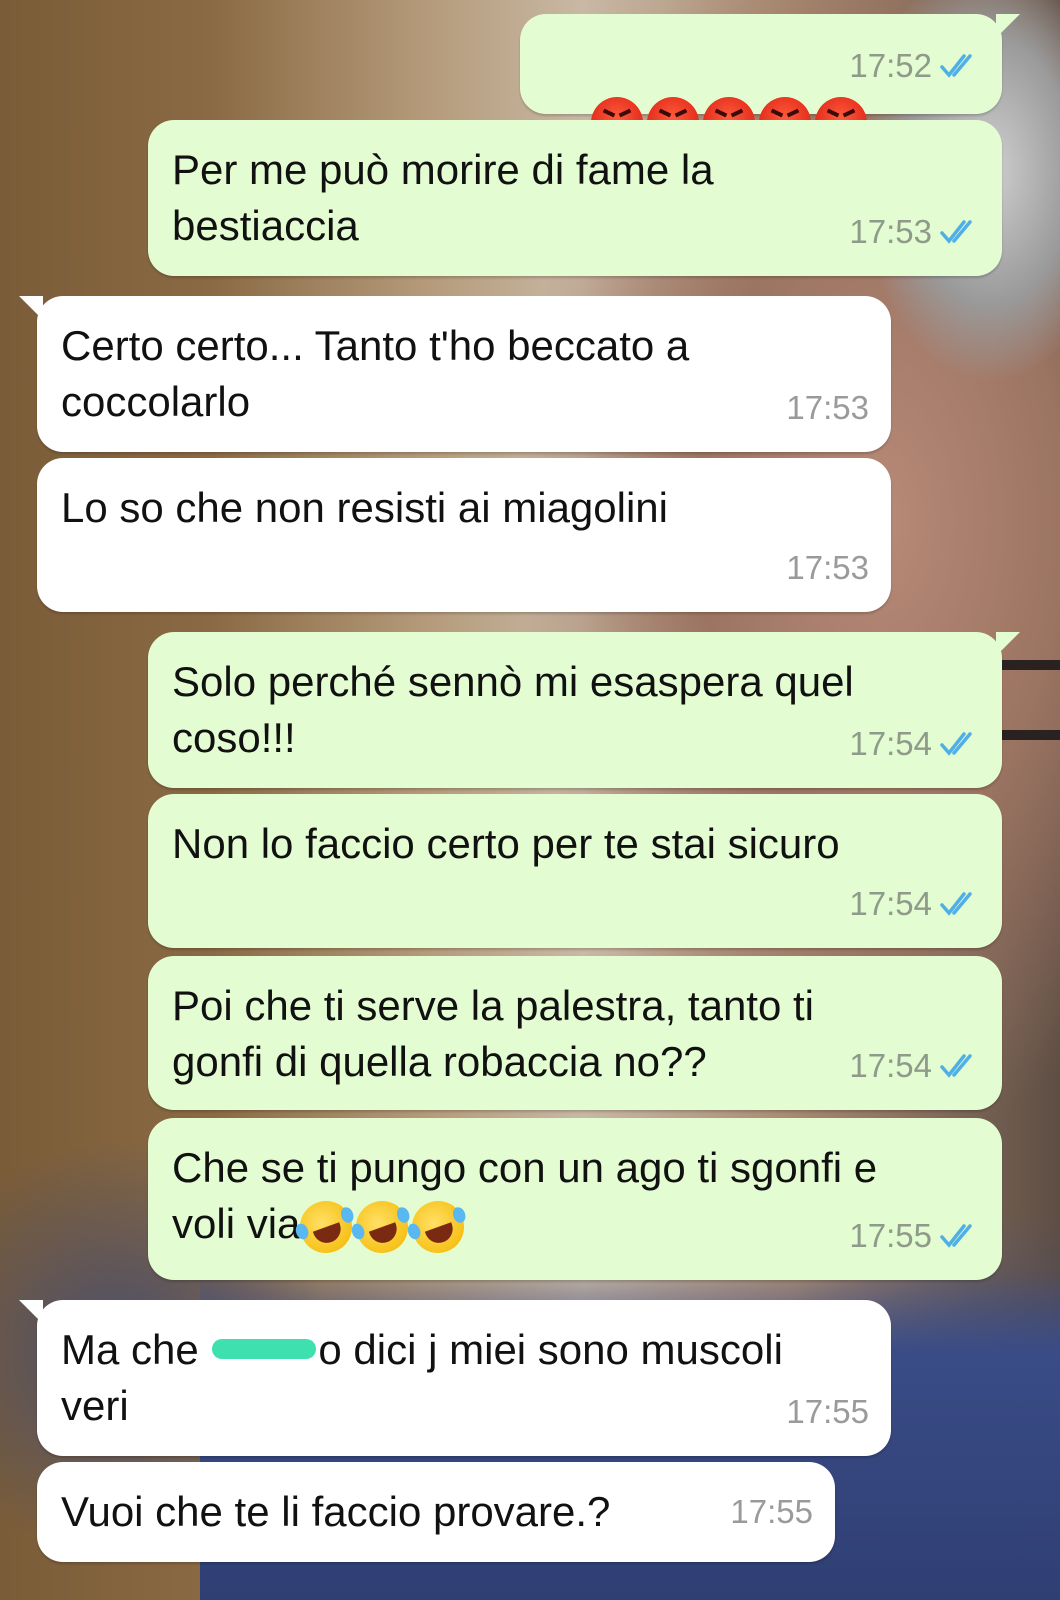 The width and height of the screenshot is (1060, 1600). What do you see at coordinates (336, 1511) in the screenshot?
I see `message-text: Vuoi che te li faccio provare.?` at bounding box center [336, 1511].